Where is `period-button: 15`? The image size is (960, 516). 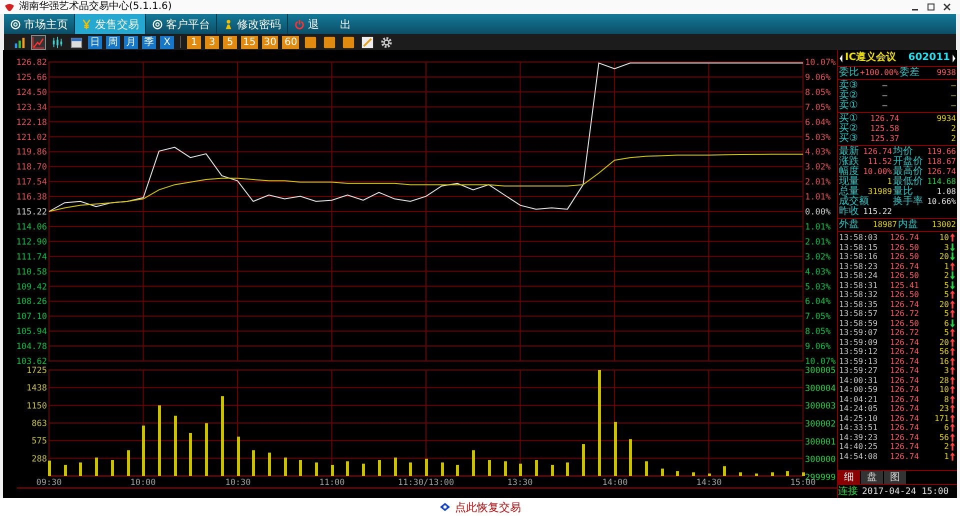
period-button: 15 is located at coordinates (249, 42).